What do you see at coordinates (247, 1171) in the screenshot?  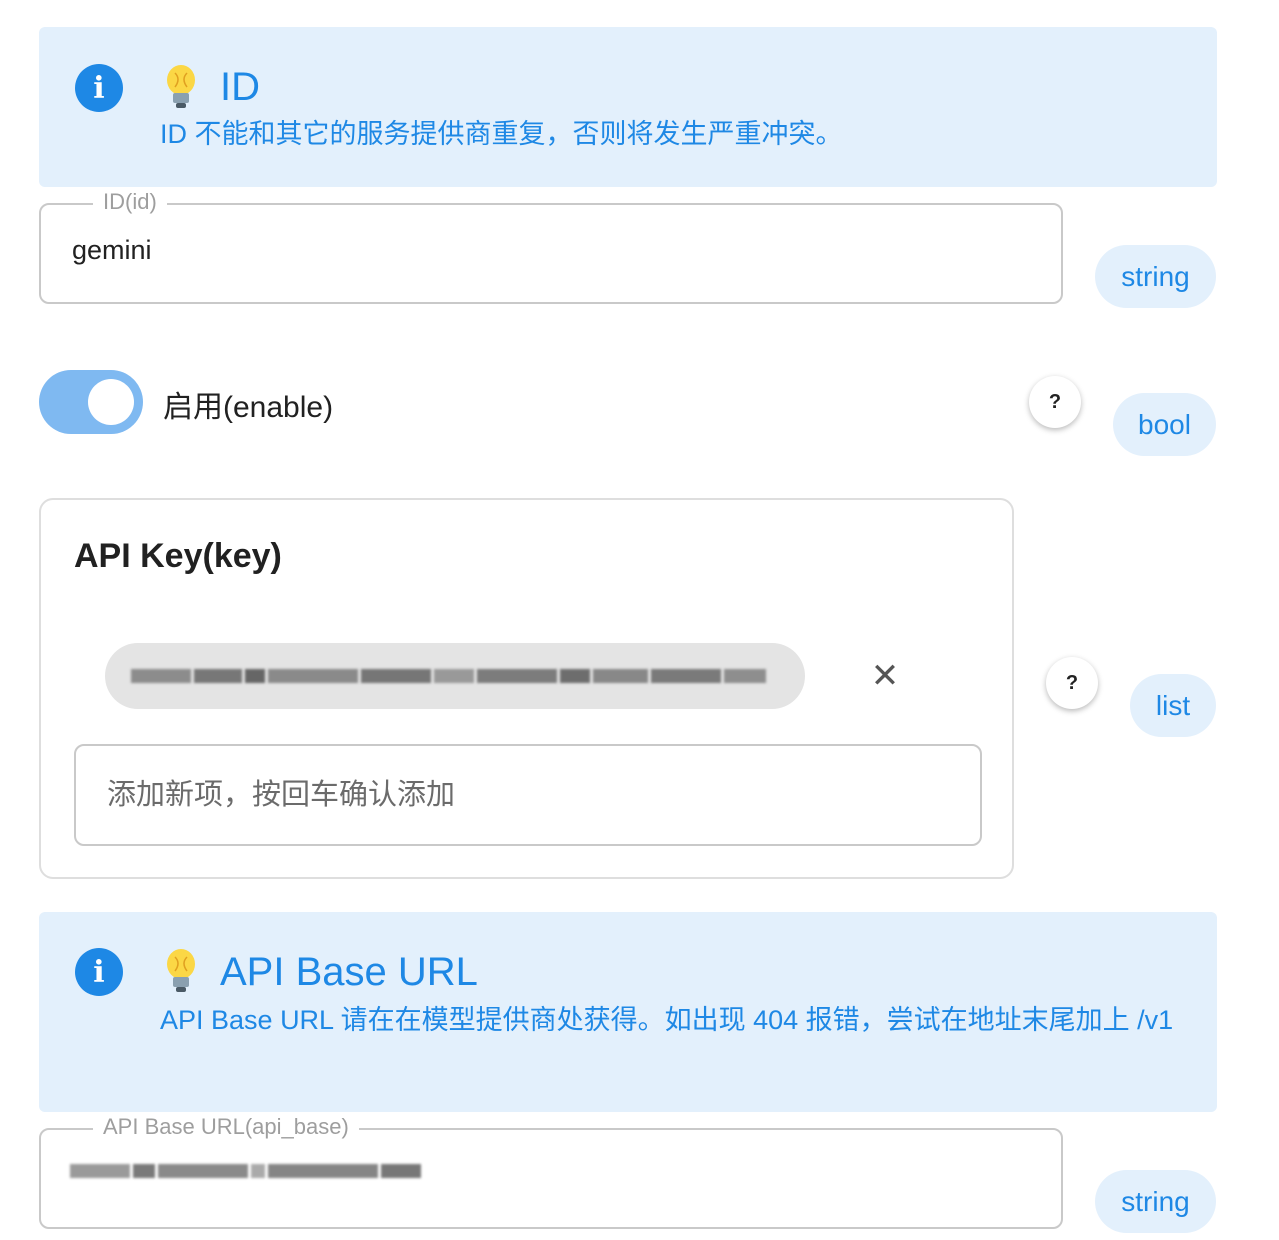 I see `api-base-masked-value` at bounding box center [247, 1171].